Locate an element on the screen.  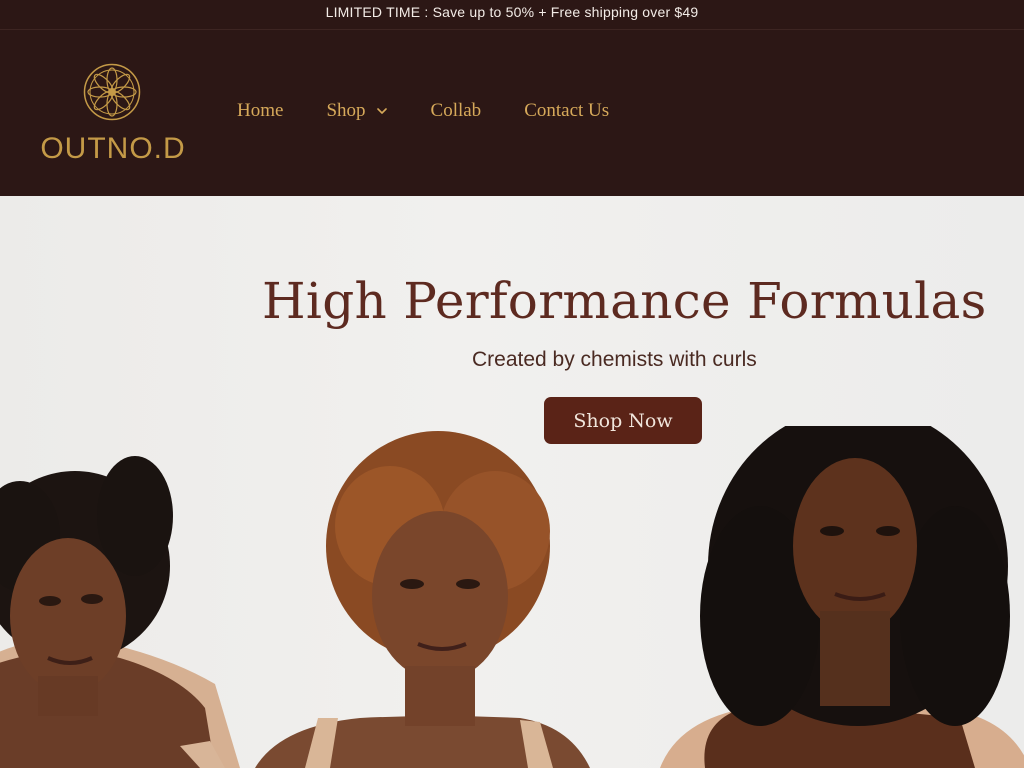
nav-shop-label: Shop is located at coordinates (346, 110).